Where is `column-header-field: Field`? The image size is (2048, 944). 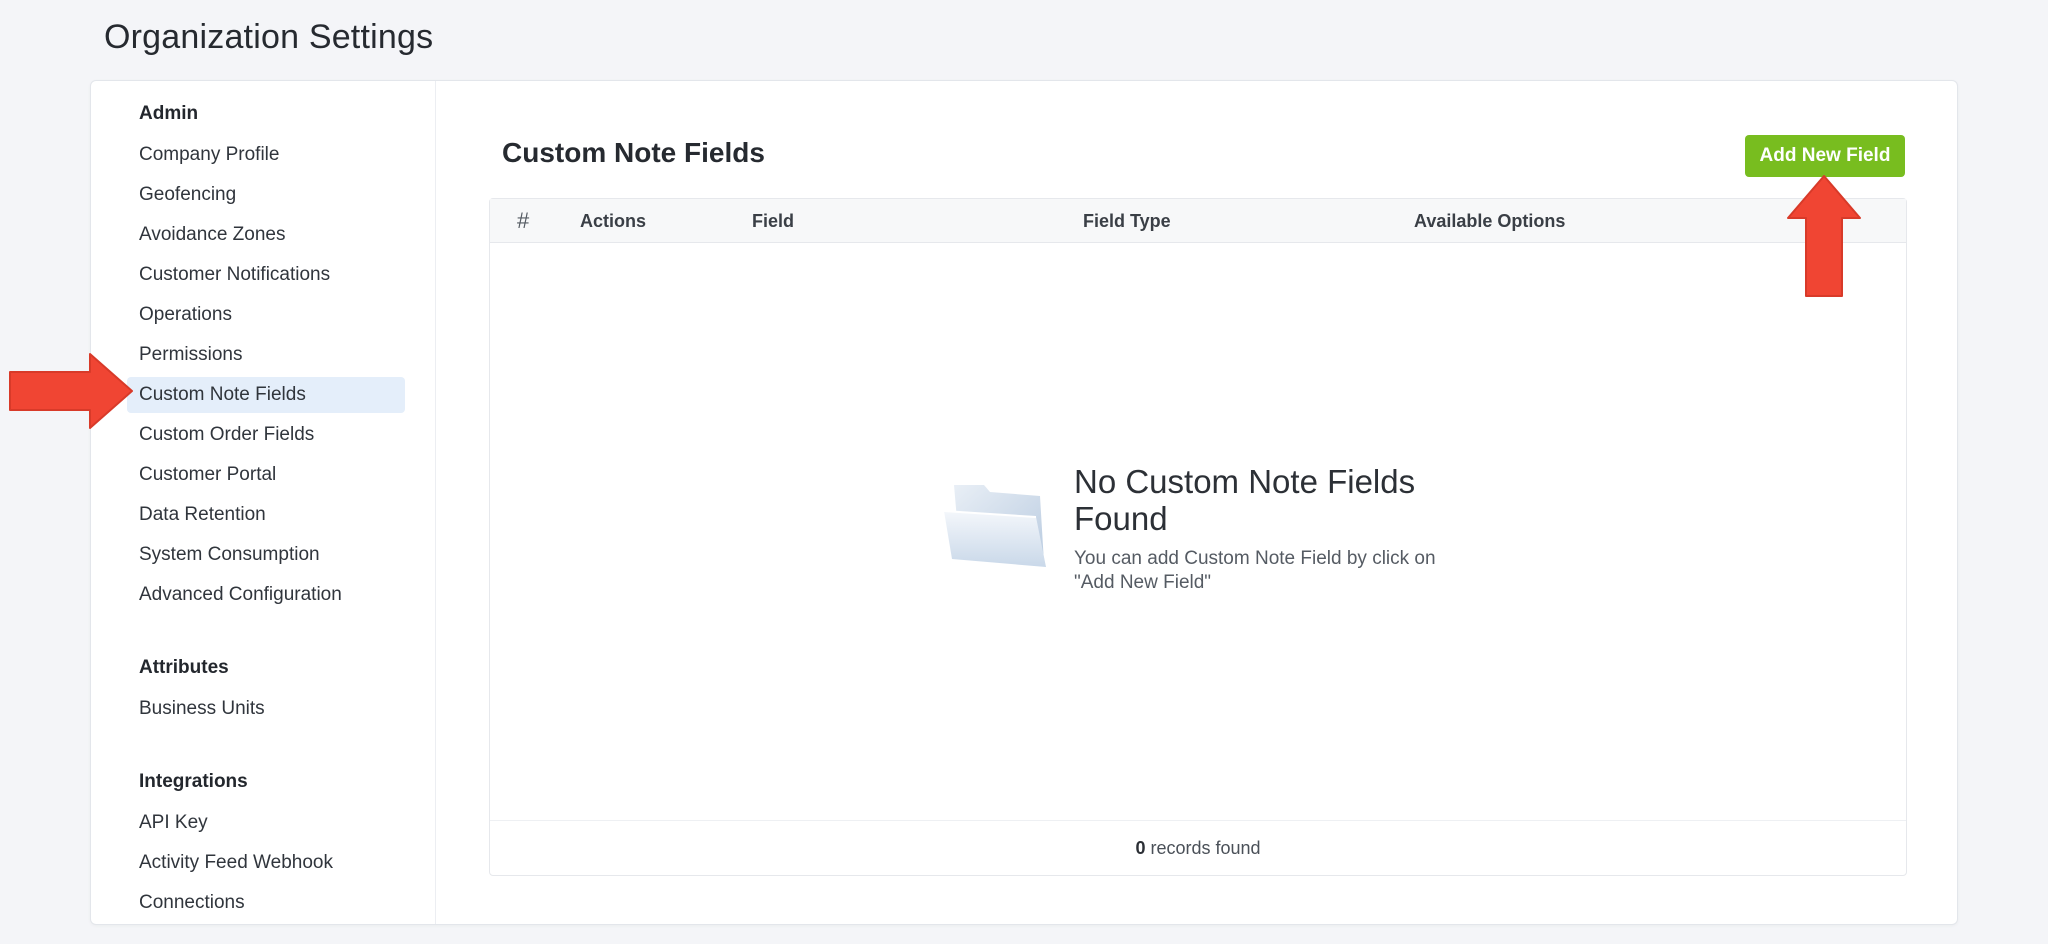
column-header-field: Field is located at coordinates (773, 221).